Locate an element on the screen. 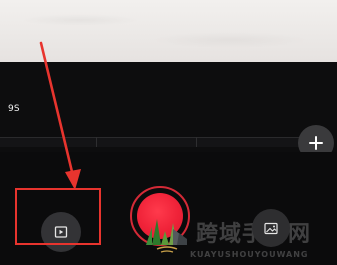 The width and height of the screenshot is (337, 265). clip-track is located at coordinates (150, 142).